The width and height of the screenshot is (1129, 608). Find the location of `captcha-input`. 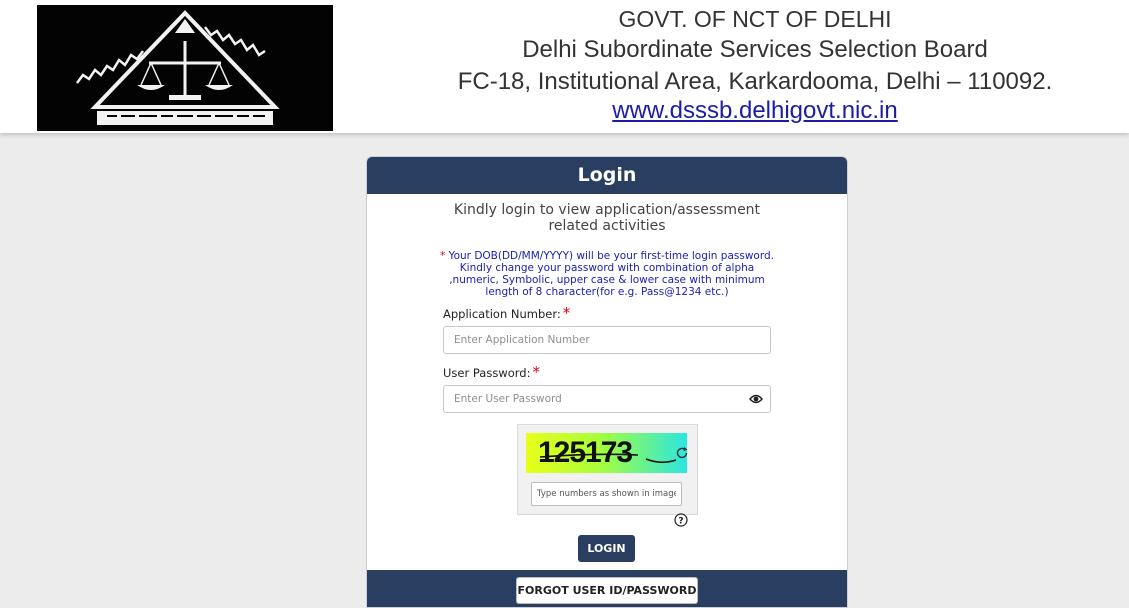

captcha-input is located at coordinates (606, 494).